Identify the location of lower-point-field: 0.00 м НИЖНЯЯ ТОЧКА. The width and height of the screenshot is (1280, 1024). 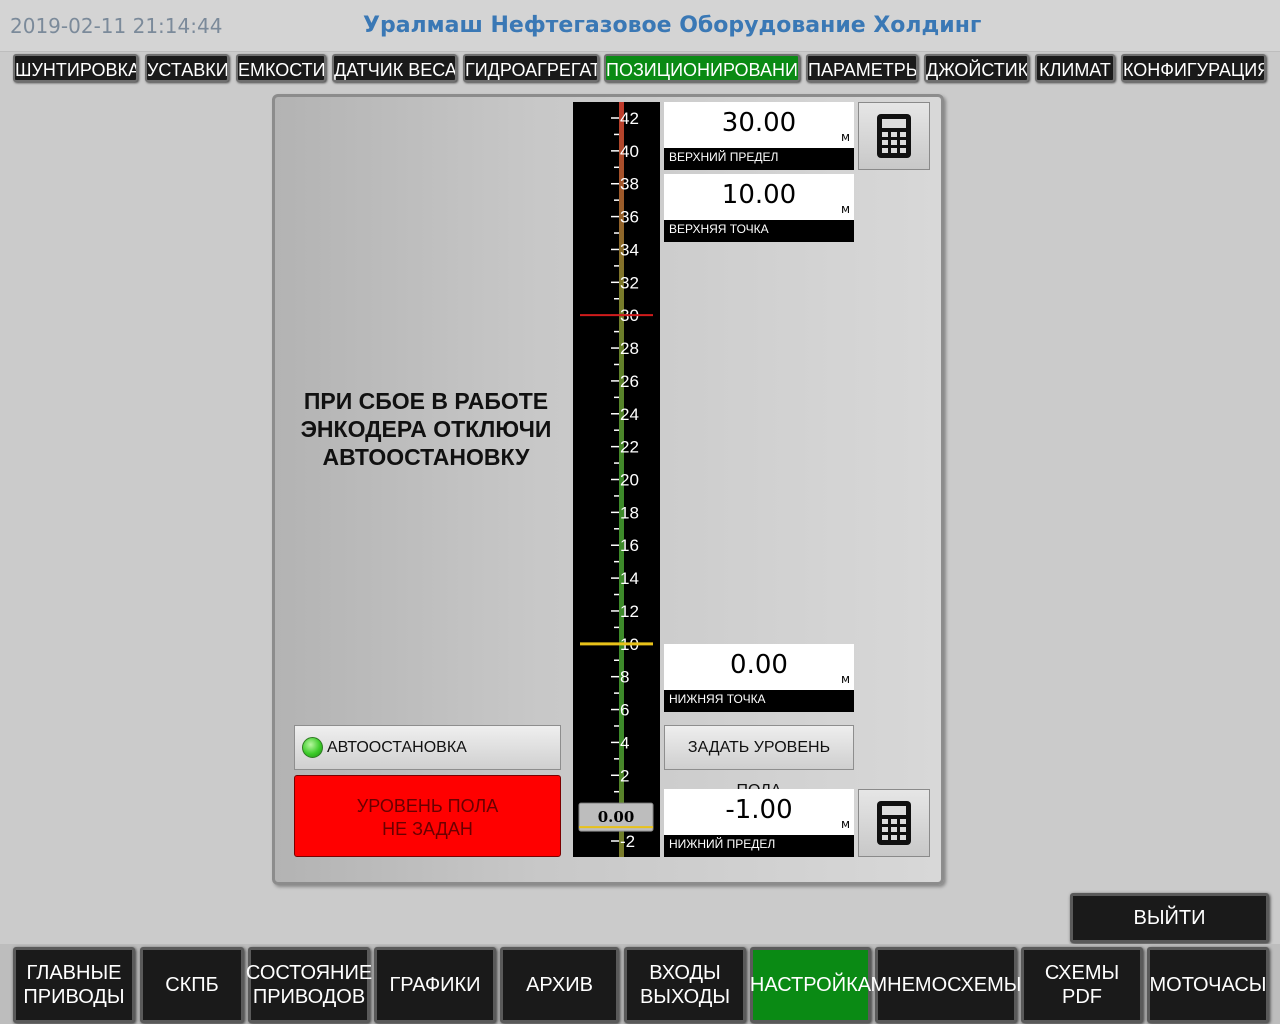
(759, 678).